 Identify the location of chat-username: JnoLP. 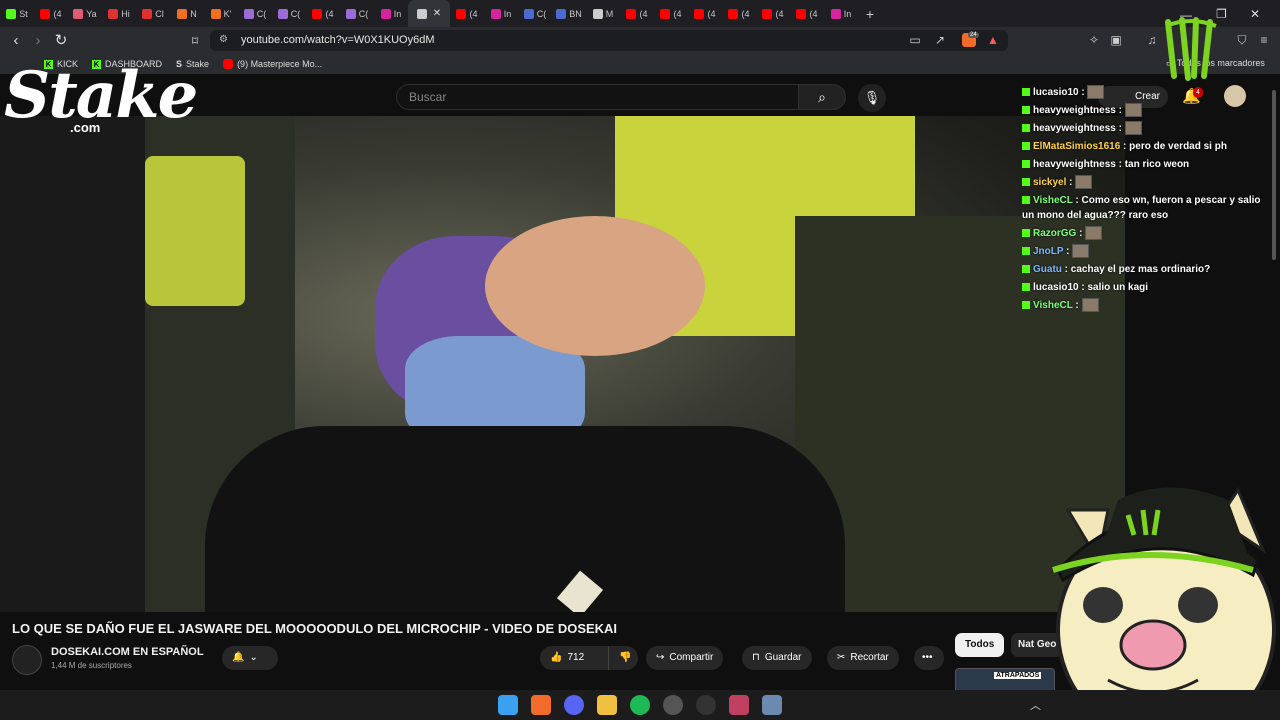
(1048, 251).